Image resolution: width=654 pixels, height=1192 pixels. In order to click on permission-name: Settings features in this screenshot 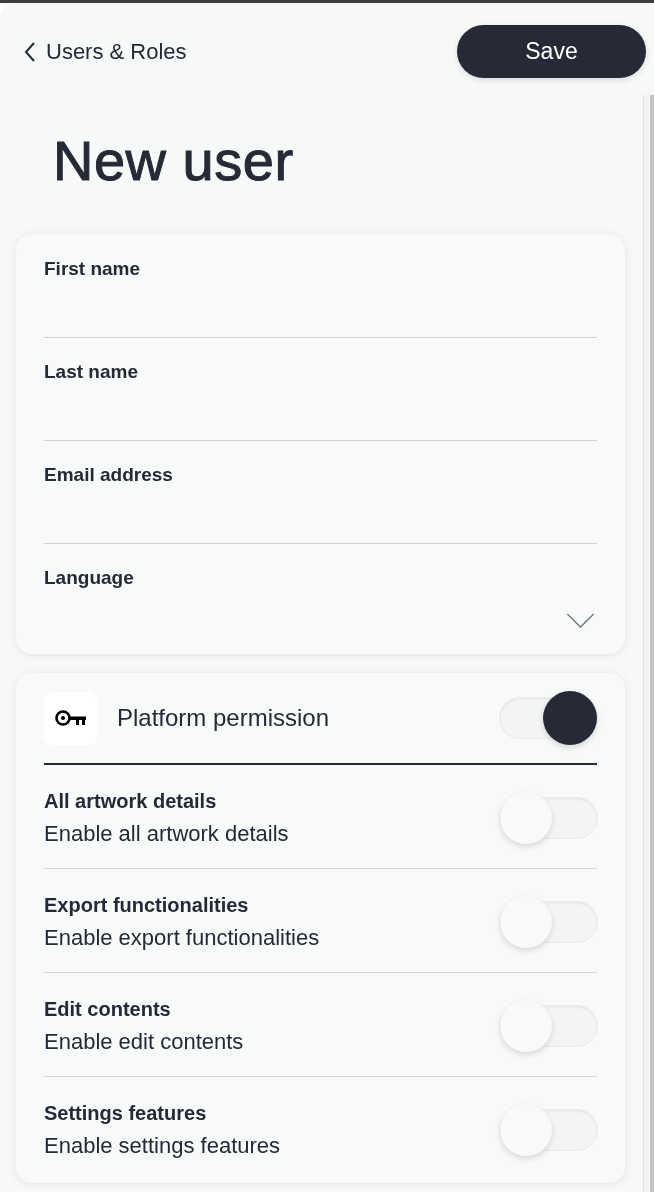, I will do `click(126, 1113)`.